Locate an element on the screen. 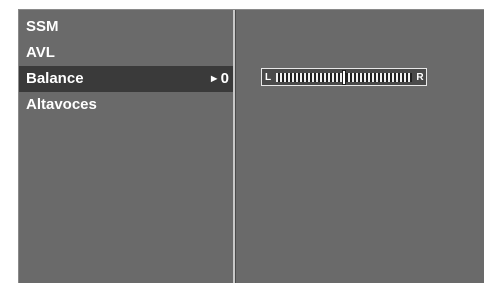 The height and width of the screenshot is (283, 493). balance-indicator is located at coordinates (344, 77).